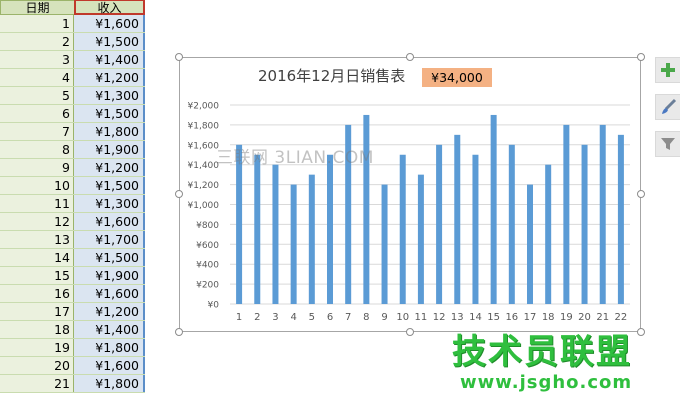 The image size is (680, 402). What do you see at coordinates (37, 59) in the screenshot?
I see `cell-day: 3` at bounding box center [37, 59].